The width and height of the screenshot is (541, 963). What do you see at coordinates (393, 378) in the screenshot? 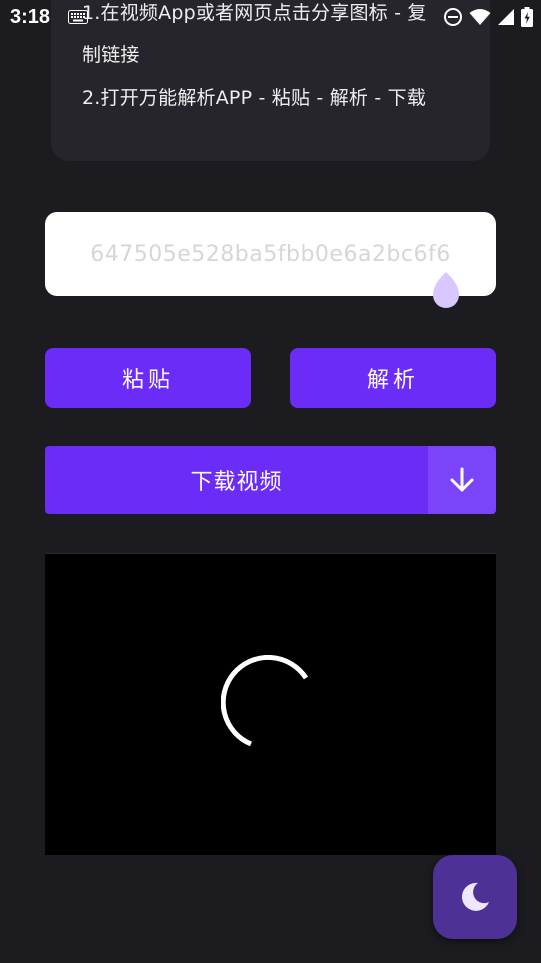
I see `parse-button: 解析` at bounding box center [393, 378].